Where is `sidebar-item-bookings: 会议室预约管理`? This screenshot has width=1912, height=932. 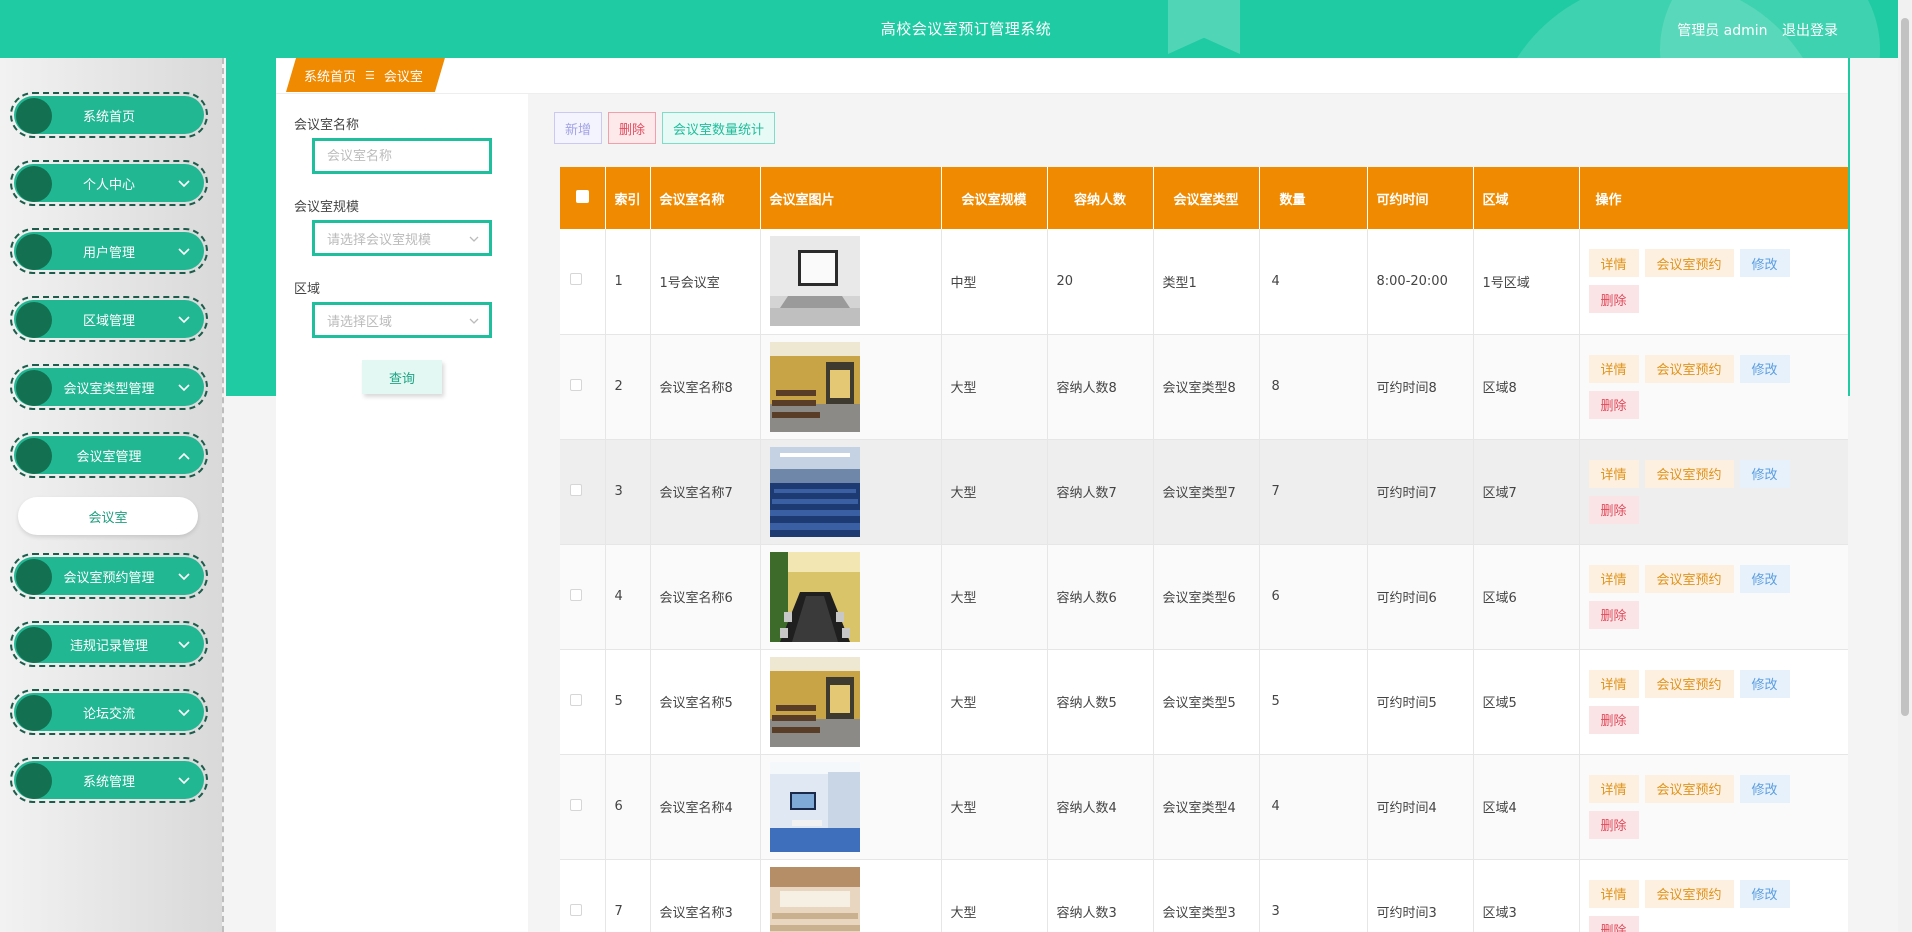 sidebar-item-bookings: 会议室预约管理 is located at coordinates (109, 576).